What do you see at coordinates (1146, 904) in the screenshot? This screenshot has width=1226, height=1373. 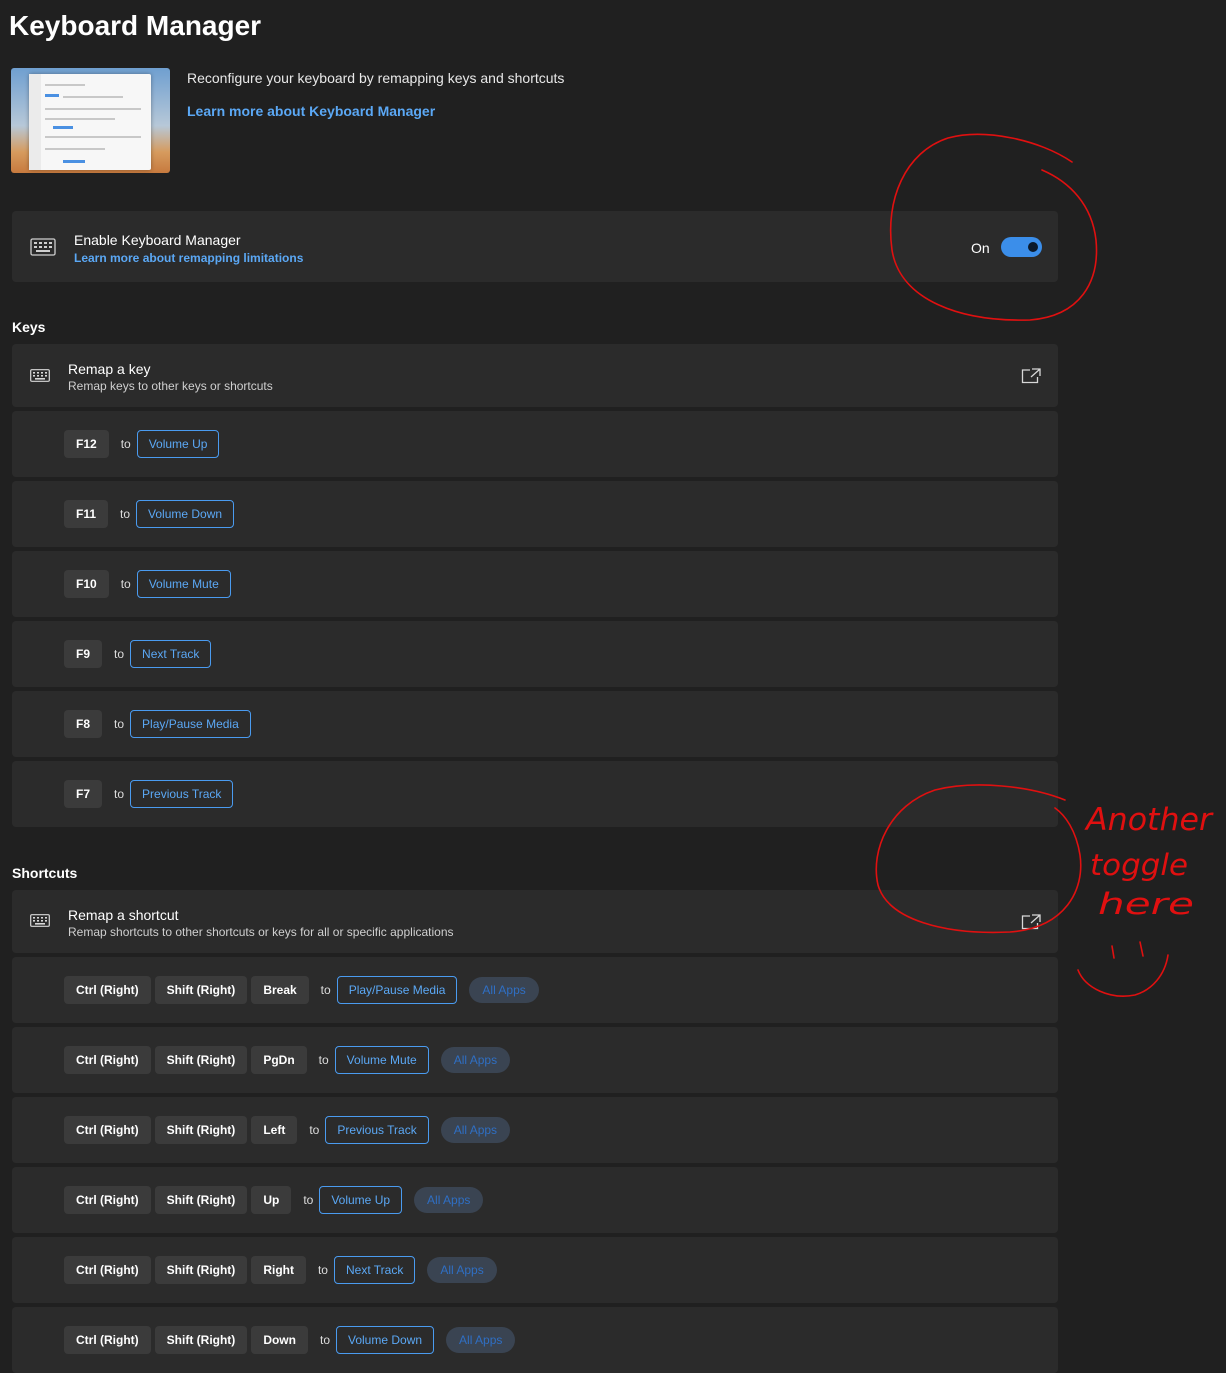 I see `annotation-text-line-3: here` at bounding box center [1146, 904].